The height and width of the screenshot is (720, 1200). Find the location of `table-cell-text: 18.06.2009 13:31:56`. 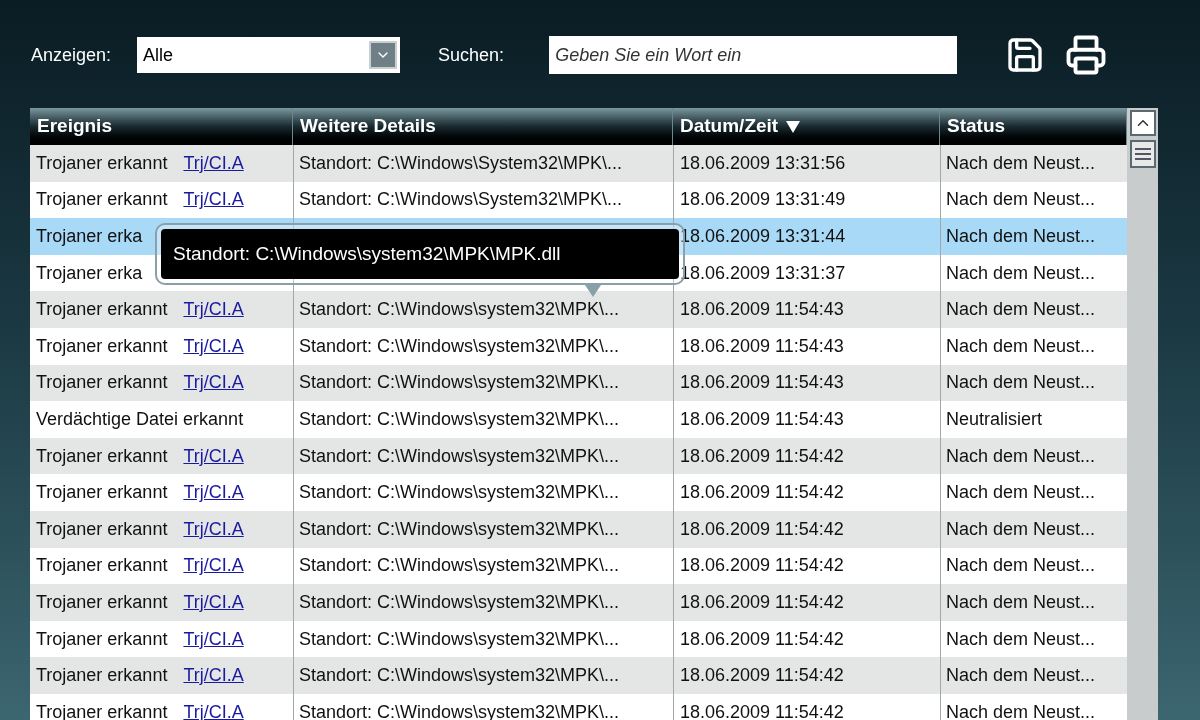

table-cell-text: 18.06.2009 13:31:56 is located at coordinates (763, 163).